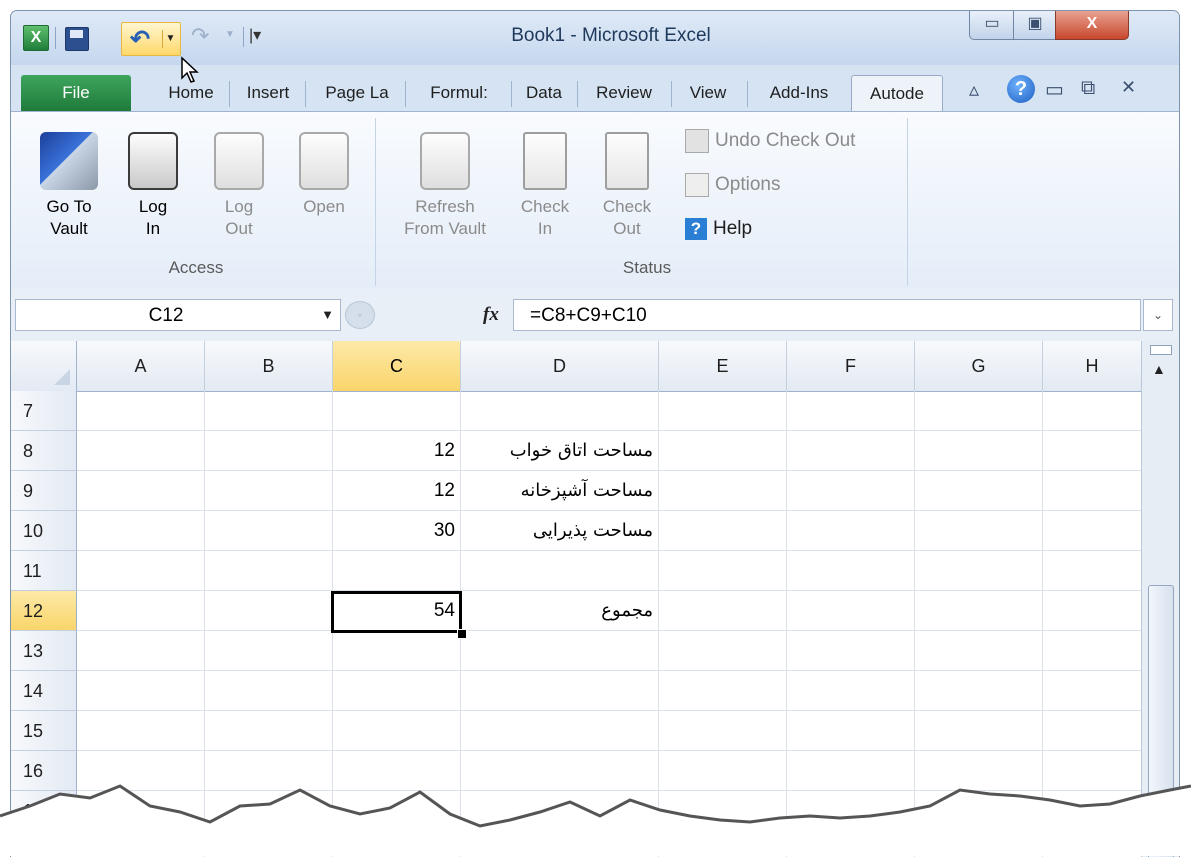 This screenshot has height=857, width=1191. I want to click on column-header-g: G, so click(979, 366).